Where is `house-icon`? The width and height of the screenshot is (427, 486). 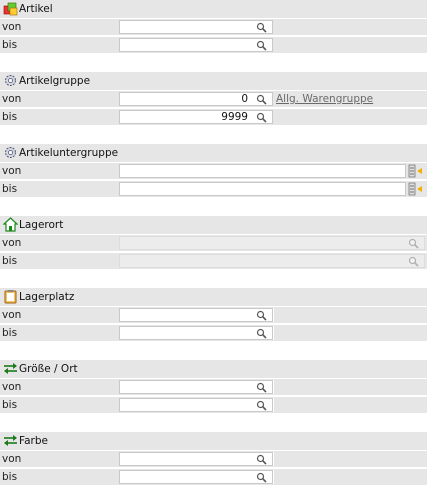
house-icon is located at coordinates (10, 224).